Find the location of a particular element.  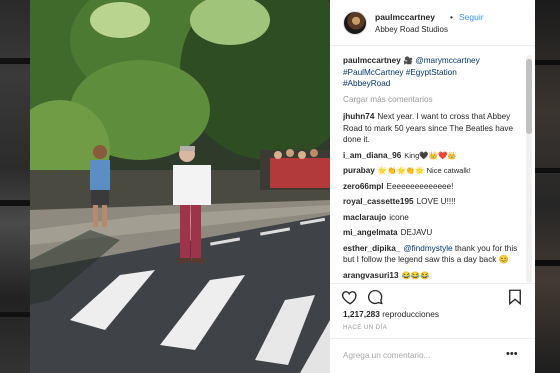

comment-item: maclaraujo icone is located at coordinates (432, 218).